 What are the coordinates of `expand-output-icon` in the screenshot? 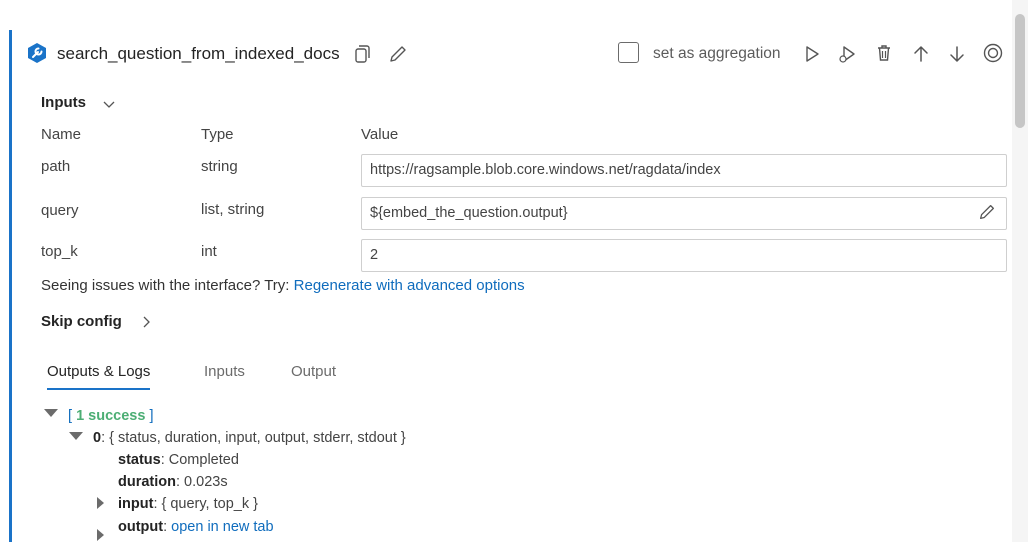 It's located at (100, 535).